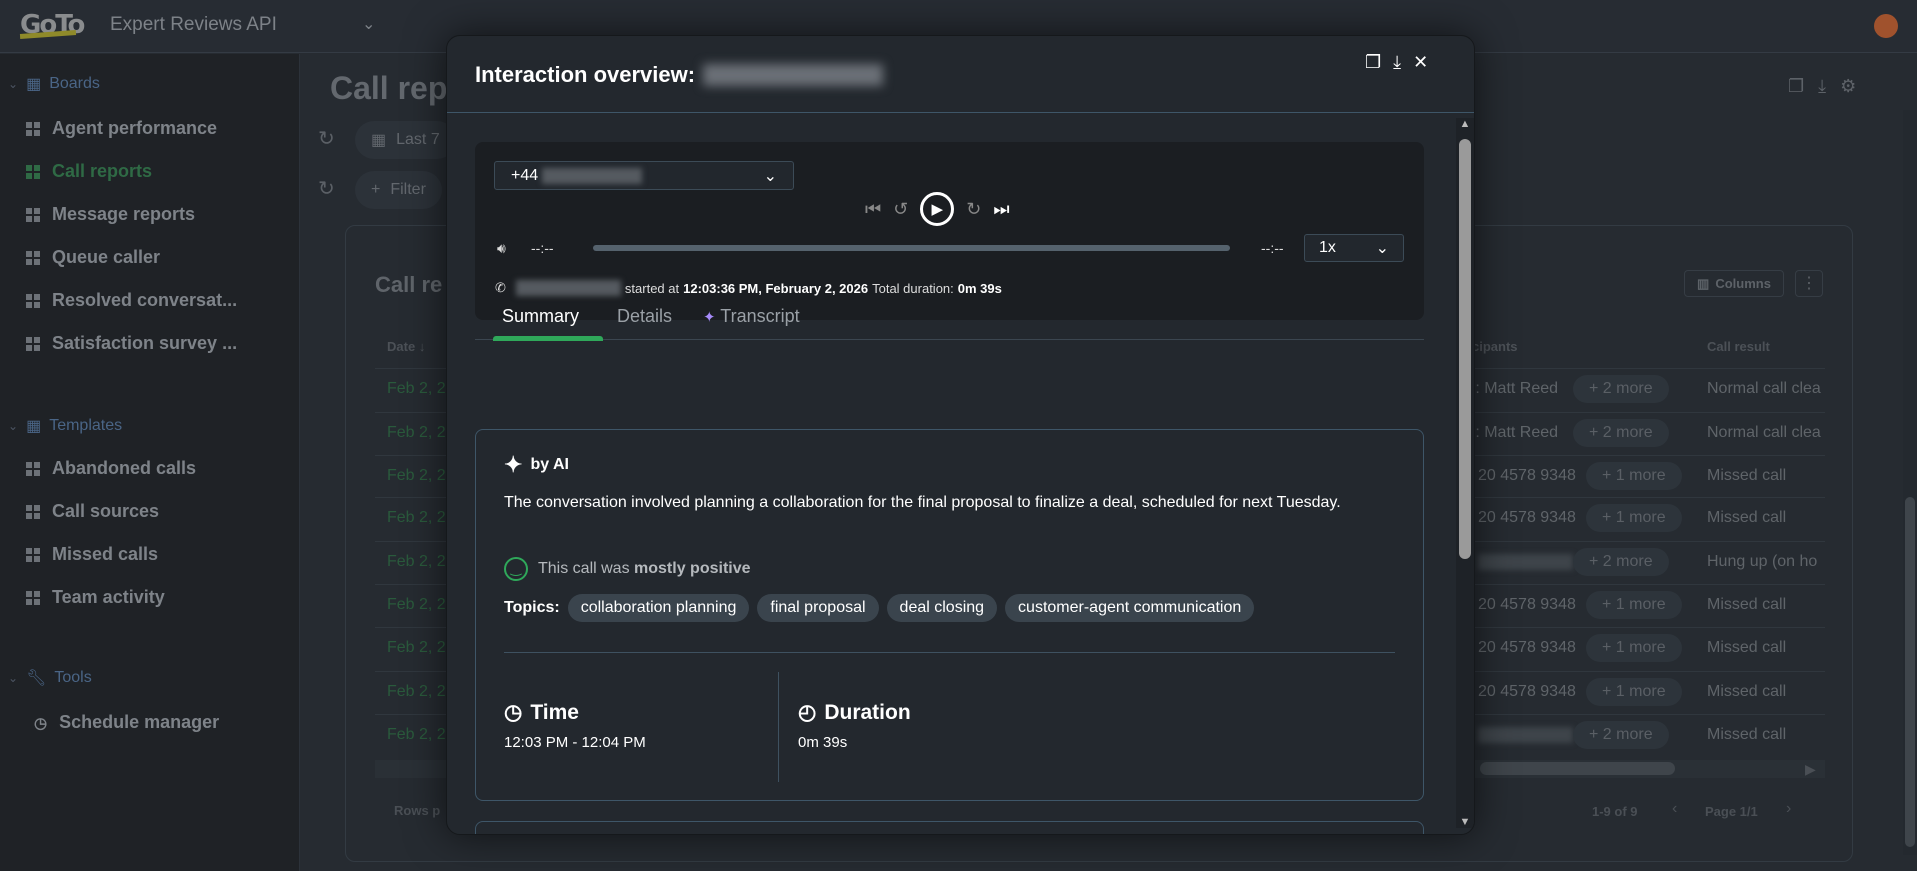 The height and width of the screenshot is (871, 1917). I want to click on app-selector: Expert Reviews API, so click(193, 25).